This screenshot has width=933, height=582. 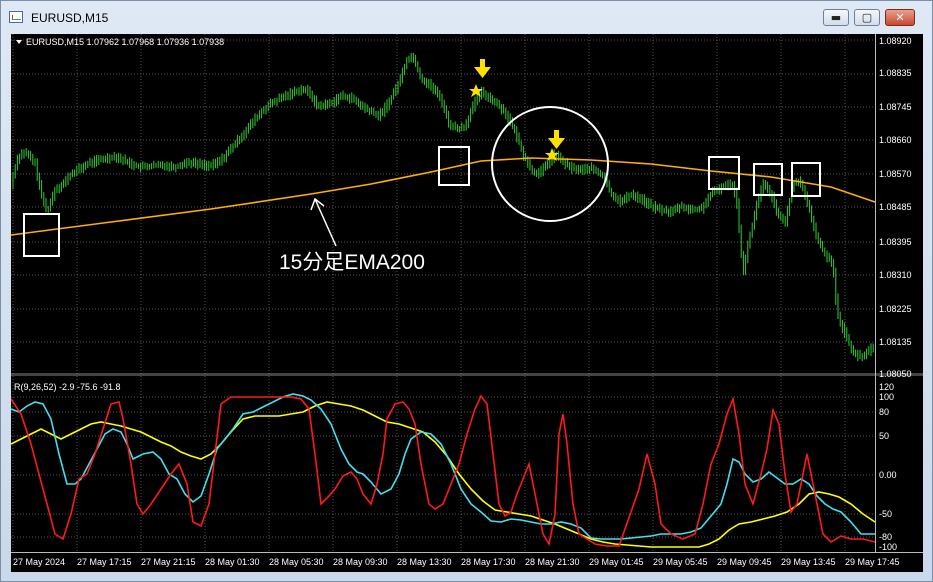 What do you see at coordinates (466, 17) in the screenshot?
I see `title-bar: EURUSD,M15 ▬ ▢ ✕` at bounding box center [466, 17].